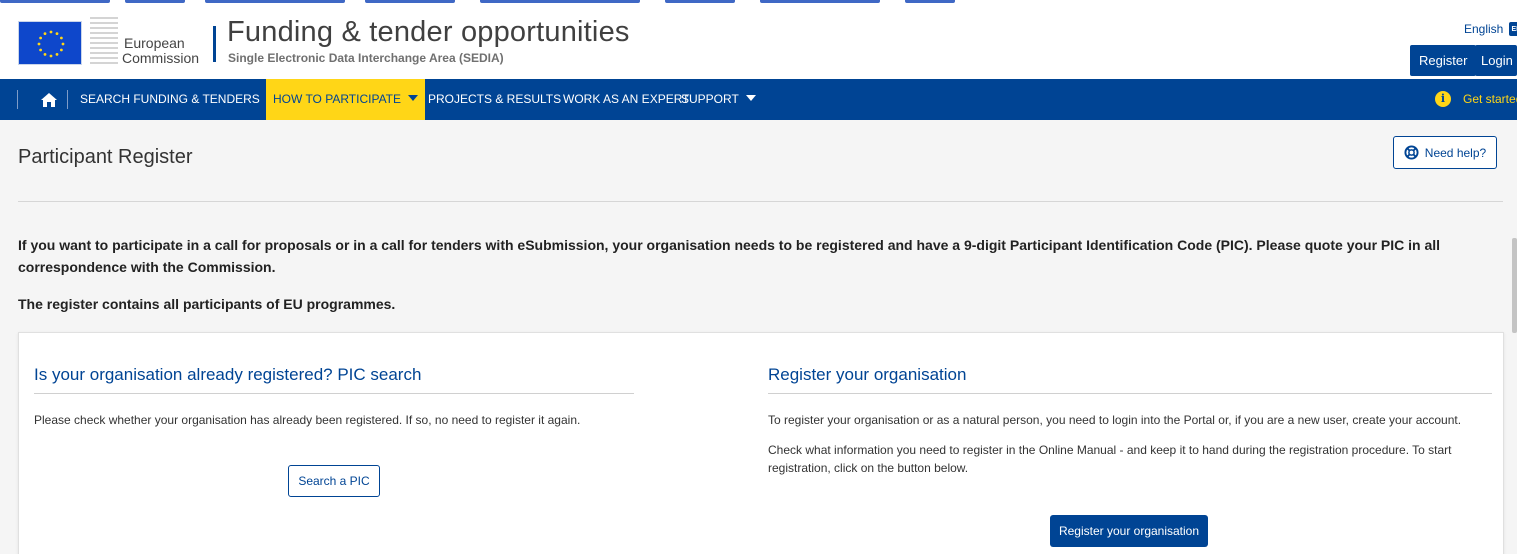 This screenshot has width=1517, height=554. I want to click on nav-search-funding-tenders: SEARCH FUNDING & TENDERS, so click(178, 99).